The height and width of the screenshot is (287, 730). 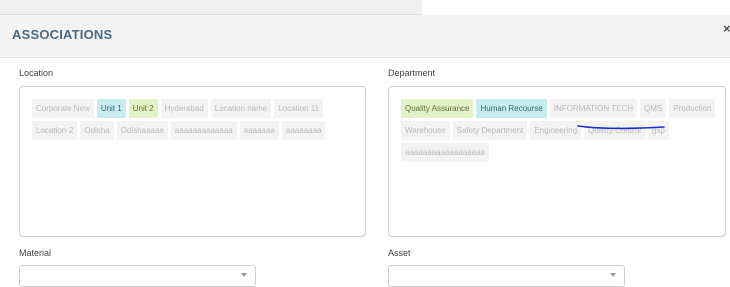 I want to click on location-tag: Location-2, so click(x=55, y=130).